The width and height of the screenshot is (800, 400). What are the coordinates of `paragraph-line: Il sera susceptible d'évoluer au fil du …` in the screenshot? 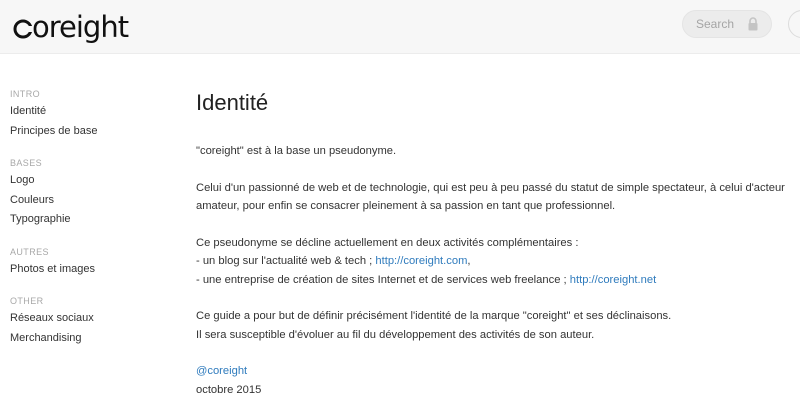 It's located at (395, 334).